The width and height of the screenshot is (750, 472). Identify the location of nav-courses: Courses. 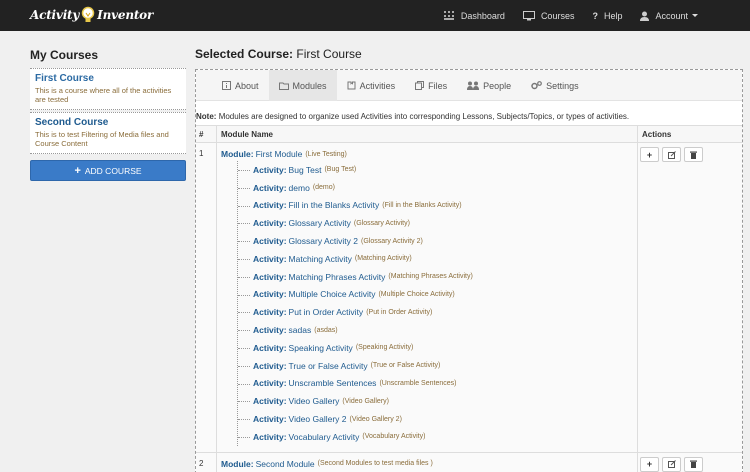
(548, 15).